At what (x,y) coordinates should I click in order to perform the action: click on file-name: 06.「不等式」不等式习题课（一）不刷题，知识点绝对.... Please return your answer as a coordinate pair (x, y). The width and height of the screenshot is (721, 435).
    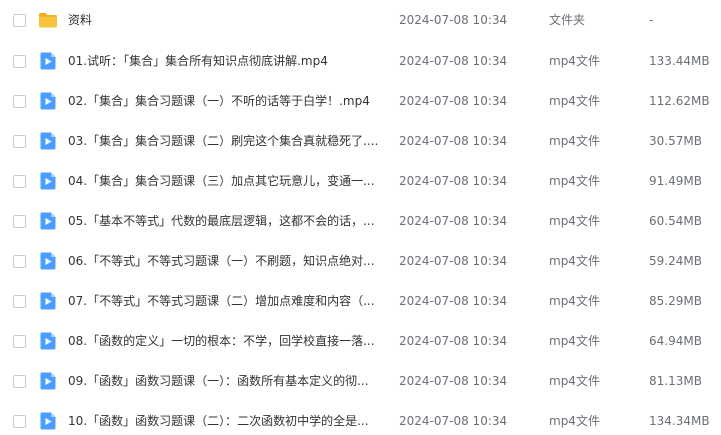
    Looking at the image, I should click on (223, 261).